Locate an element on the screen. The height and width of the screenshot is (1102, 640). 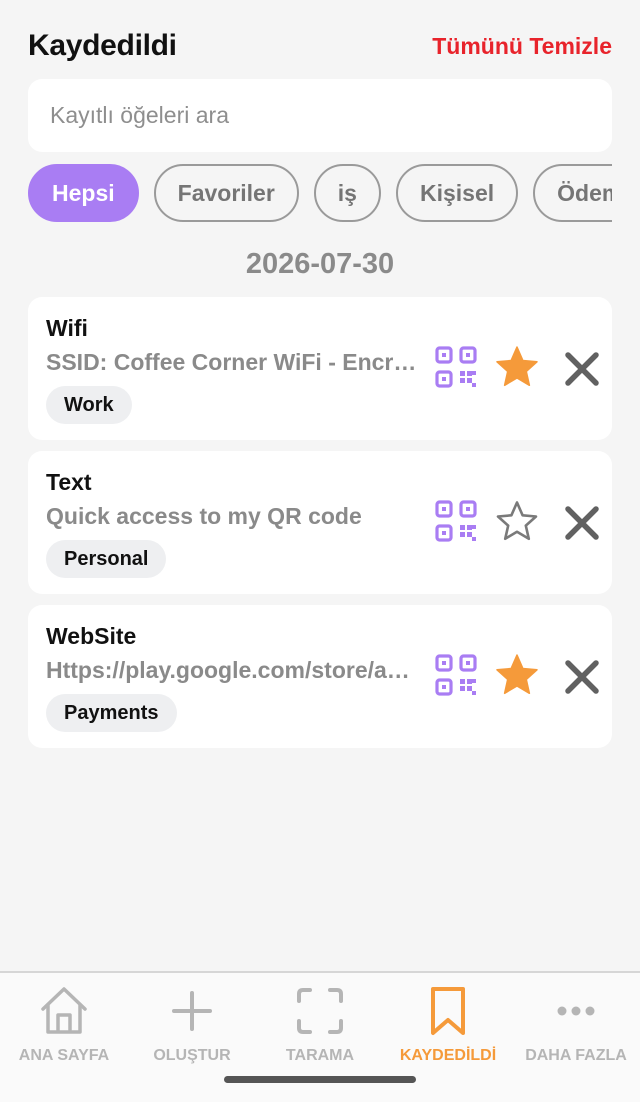
plus-icon is located at coordinates (192, 1011).